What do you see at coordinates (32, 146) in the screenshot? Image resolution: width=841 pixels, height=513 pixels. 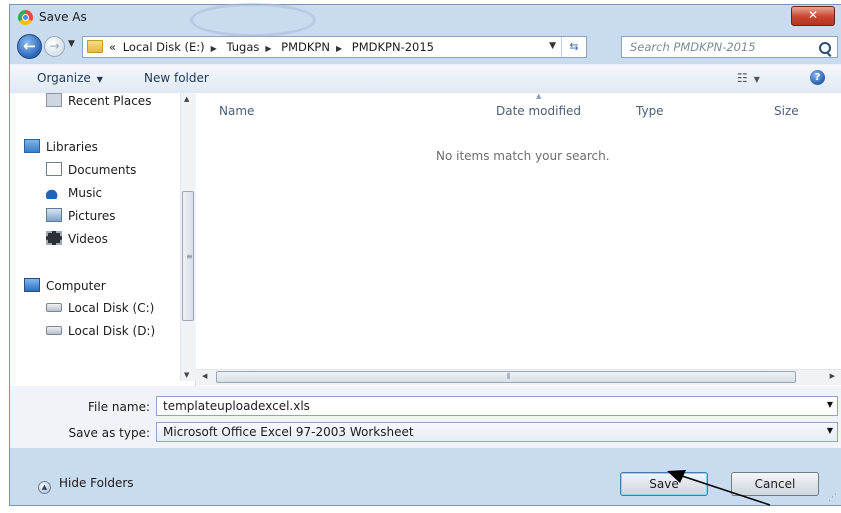 I see `libraries-icon` at bounding box center [32, 146].